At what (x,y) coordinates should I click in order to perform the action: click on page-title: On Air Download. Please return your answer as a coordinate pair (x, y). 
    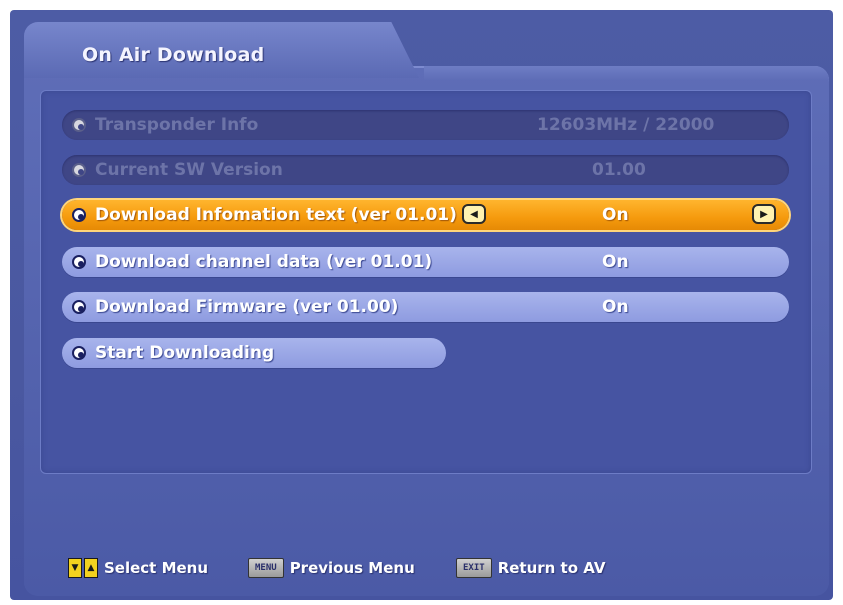
    Looking at the image, I should click on (173, 55).